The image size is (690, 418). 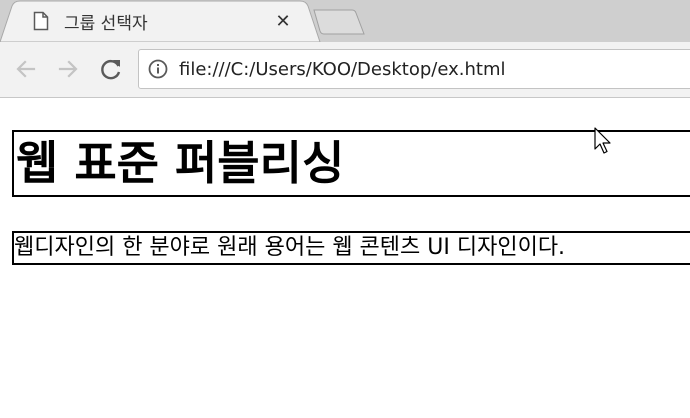 I want to click on page-icon, so click(x=41, y=21).